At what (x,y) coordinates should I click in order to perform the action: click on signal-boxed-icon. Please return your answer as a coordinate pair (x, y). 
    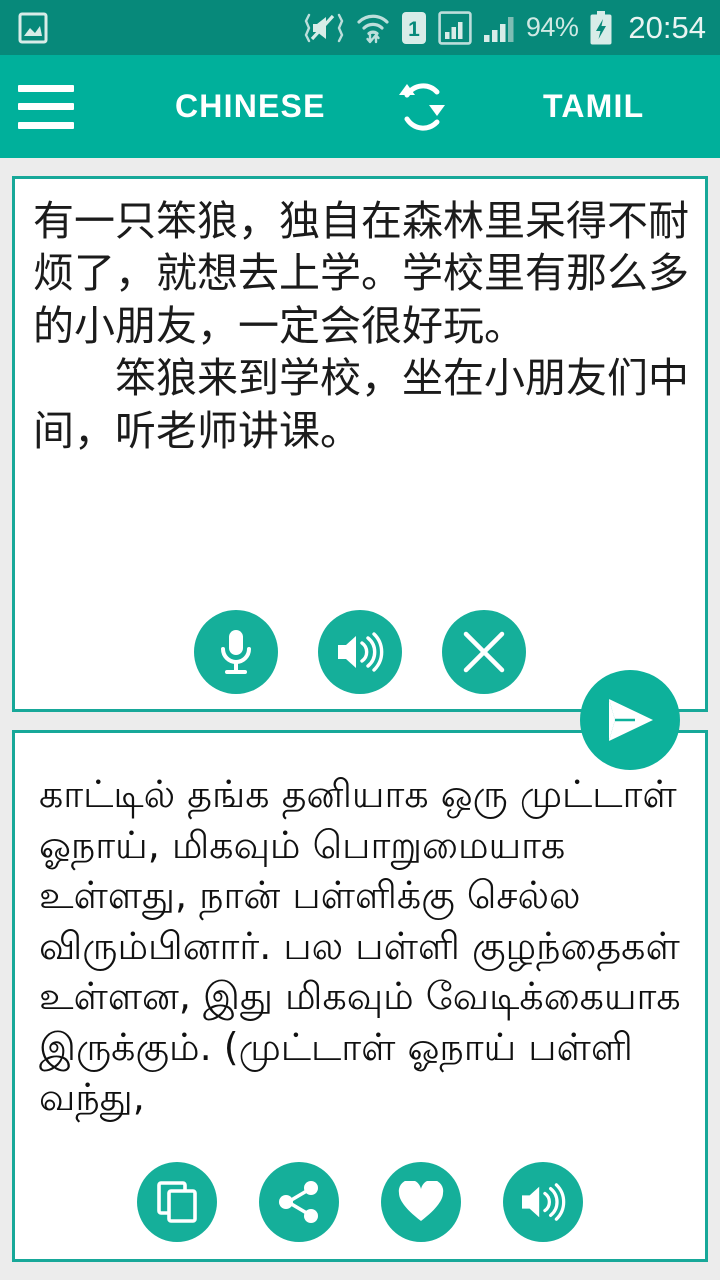
    Looking at the image, I should click on (455, 27).